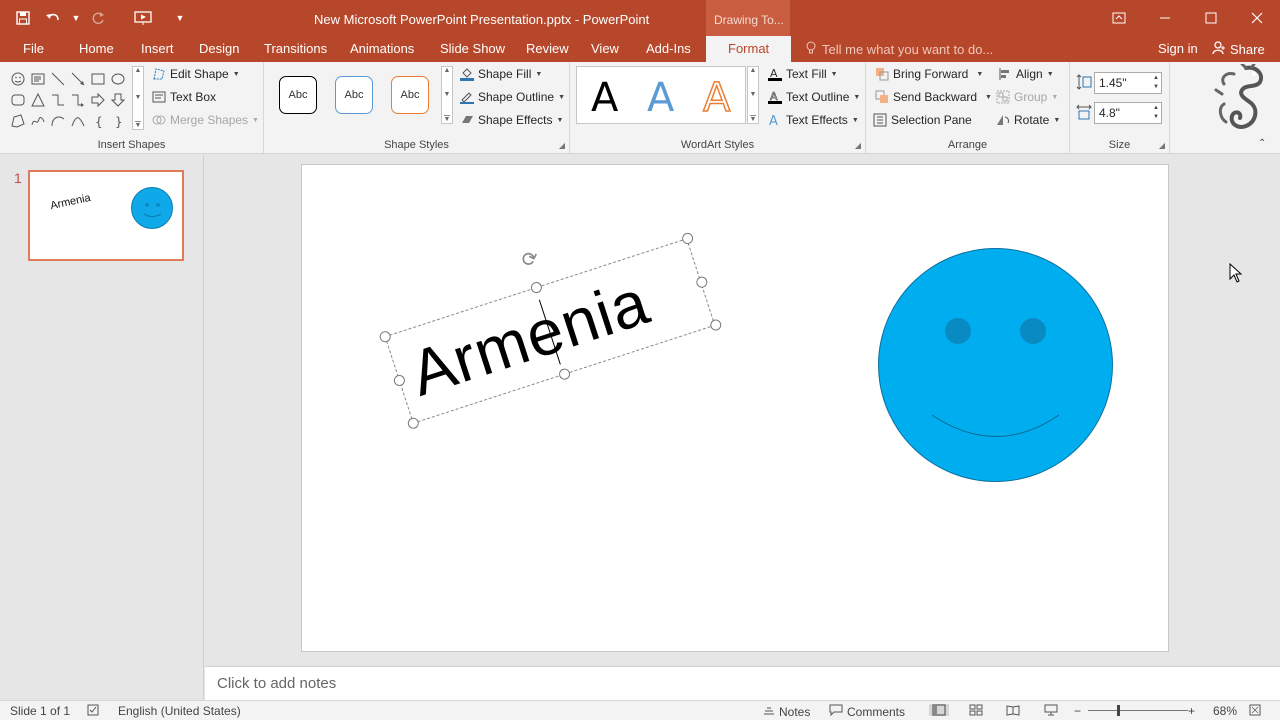 Image resolution: width=1280 pixels, height=720 pixels. I want to click on arc-shape-icon, so click(58, 120).